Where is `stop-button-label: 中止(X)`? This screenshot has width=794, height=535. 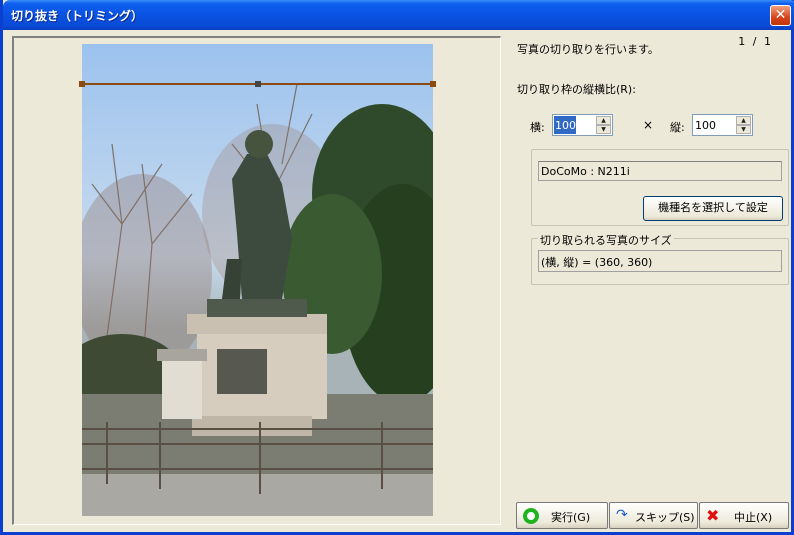
stop-button-label: 中止(X) is located at coordinates (753, 517).